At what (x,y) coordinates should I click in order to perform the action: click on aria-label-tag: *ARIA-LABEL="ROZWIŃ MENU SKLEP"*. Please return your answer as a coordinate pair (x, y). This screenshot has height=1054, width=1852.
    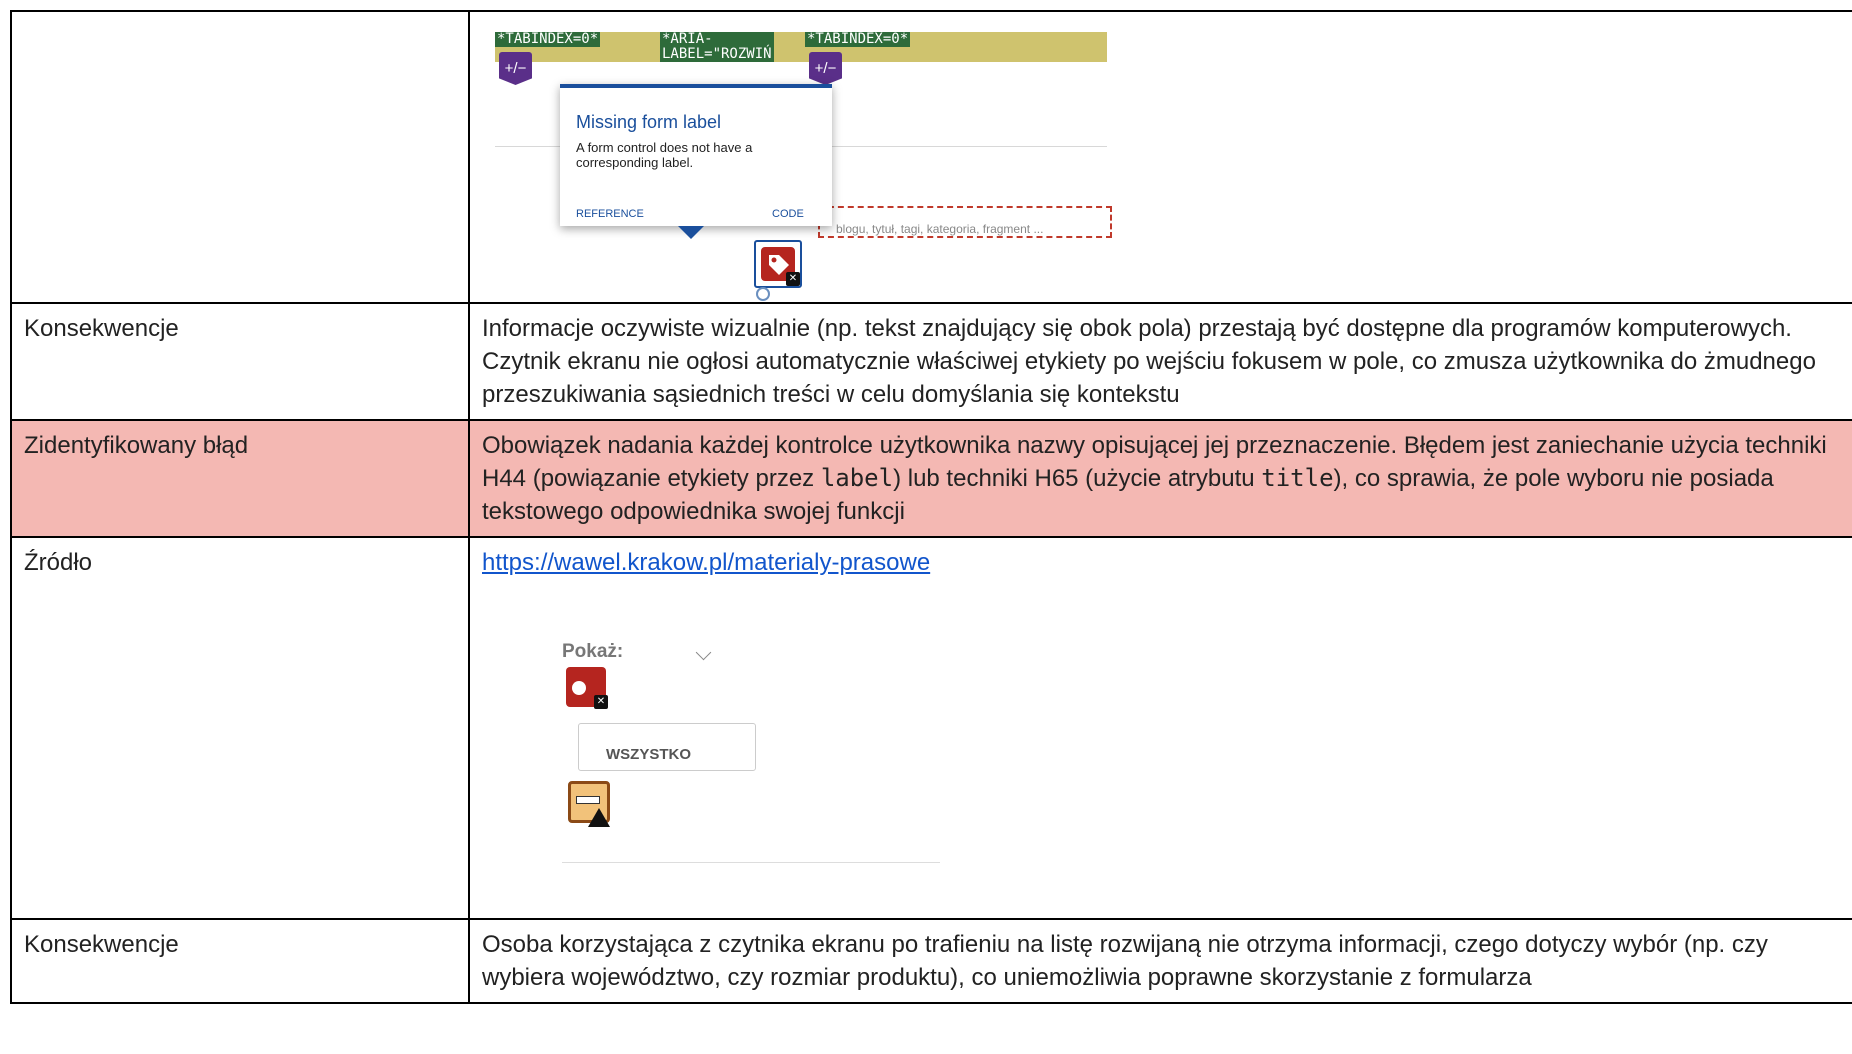
    Looking at the image, I should click on (717, 47).